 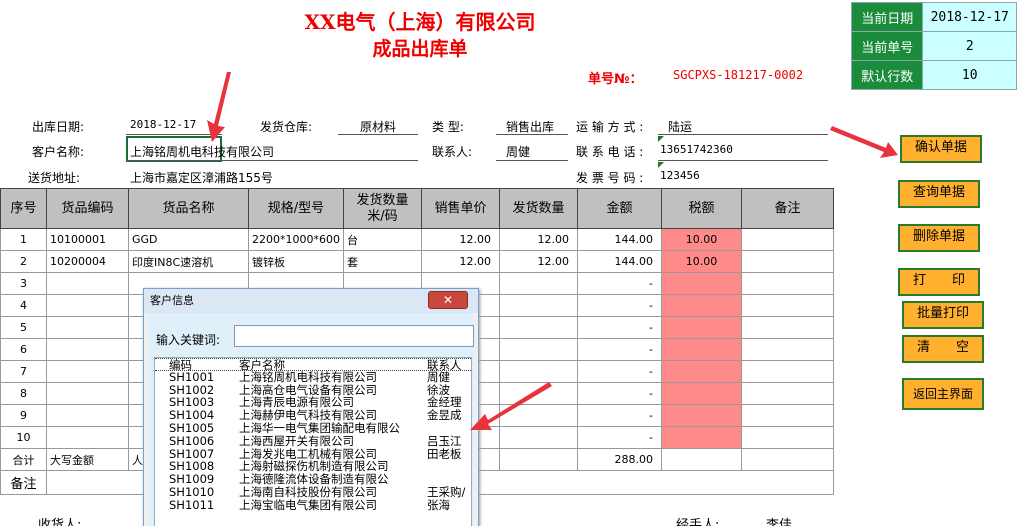 What do you see at coordinates (530, 126) in the screenshot?
I see `type-value: 销售出库` at bounding box center [530, 126].